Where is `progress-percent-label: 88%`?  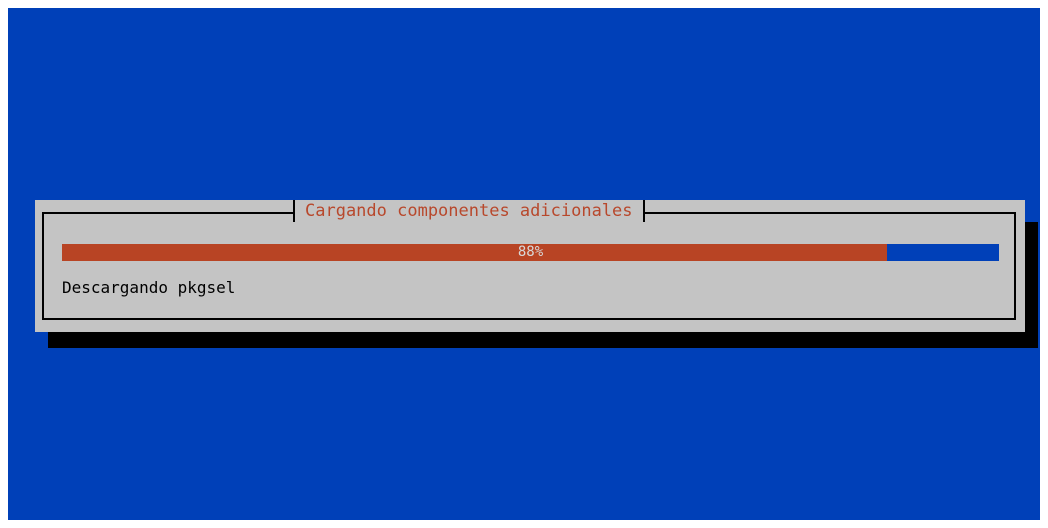
progress-percent-label: 88% is located at coordinates (530, 252).